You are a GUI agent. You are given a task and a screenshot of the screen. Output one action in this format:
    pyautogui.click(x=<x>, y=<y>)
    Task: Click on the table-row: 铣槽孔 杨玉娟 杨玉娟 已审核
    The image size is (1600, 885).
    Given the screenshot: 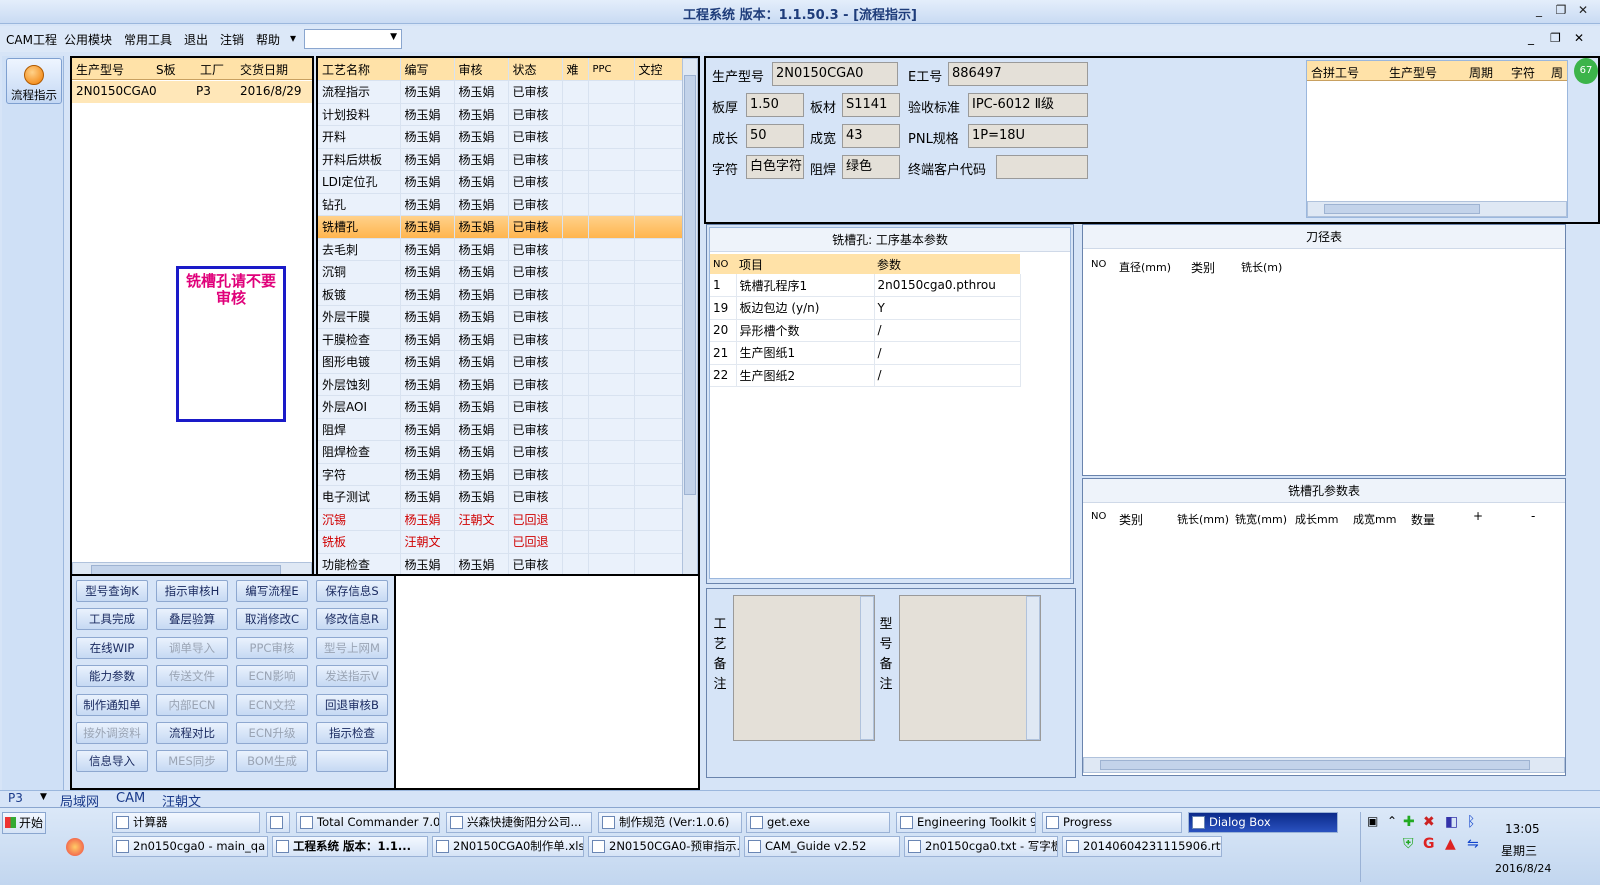 What is the action you would take?
    pyautogui.click(x=500, y=227)
    